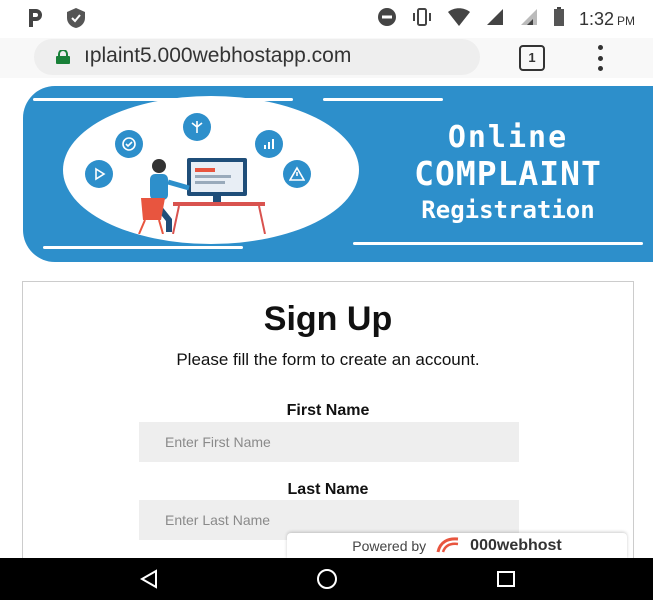 This screenshot has height=600, width=653. Describe the element at coordinates (559, 19) in the screenshot. I see `battery-icon` at that location.